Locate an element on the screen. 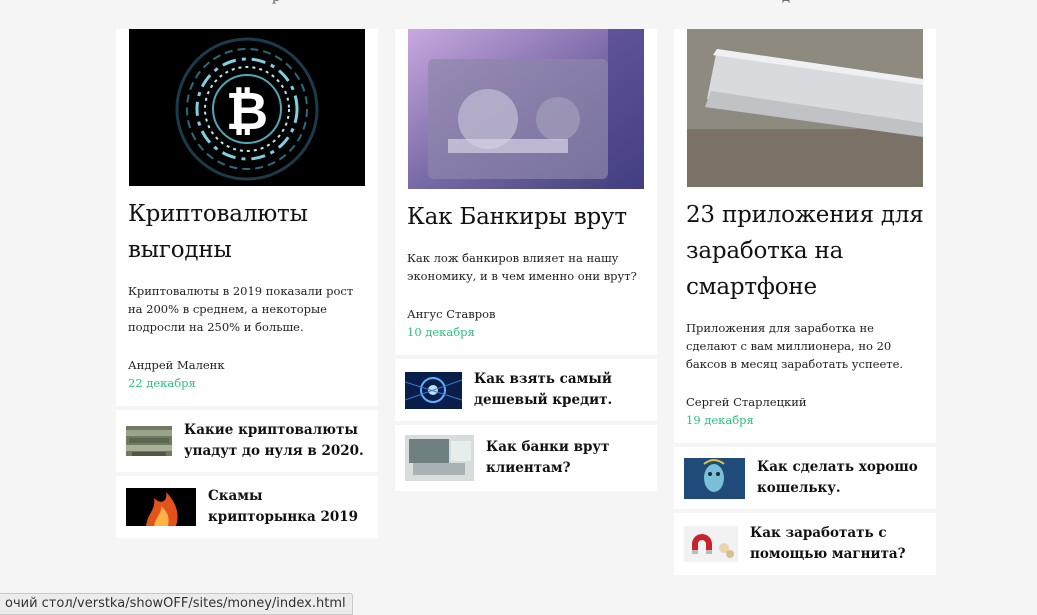 This screenshot has width=1037, height=615. article-title: 23 приложения для заработка на смартфоне is located at coordinates (805, 251).